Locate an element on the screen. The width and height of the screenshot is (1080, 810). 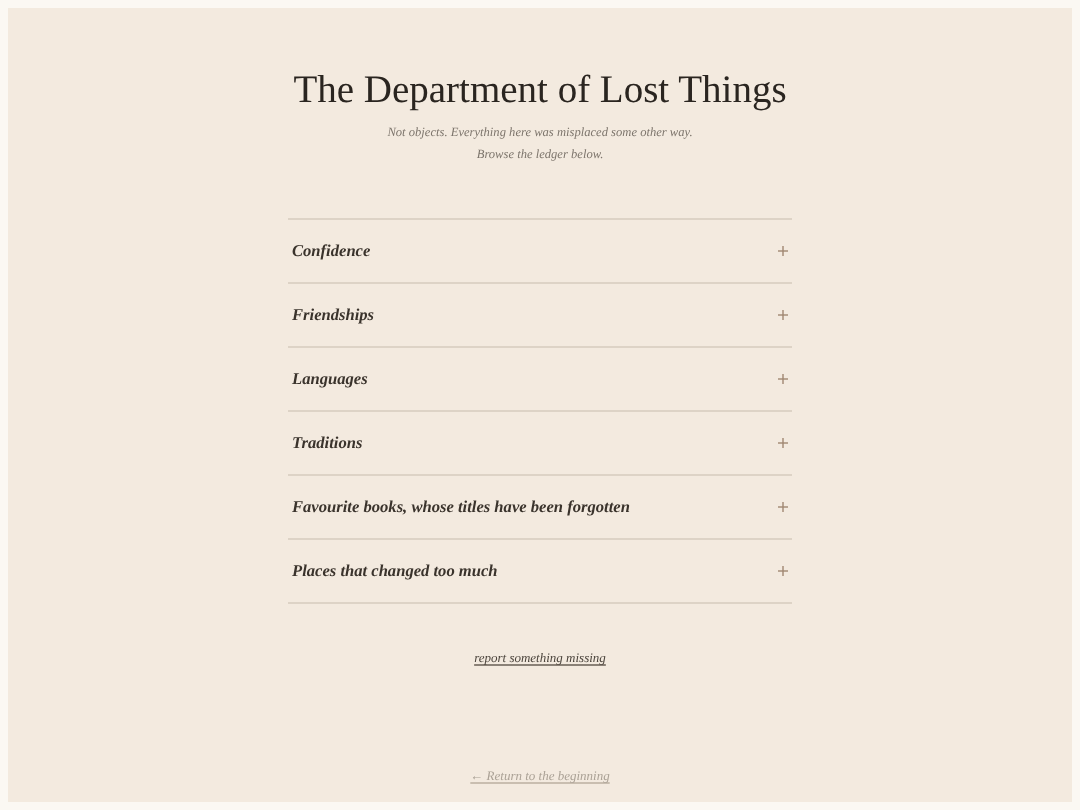
item-label: Friendships is located at coordinates (333, 315).